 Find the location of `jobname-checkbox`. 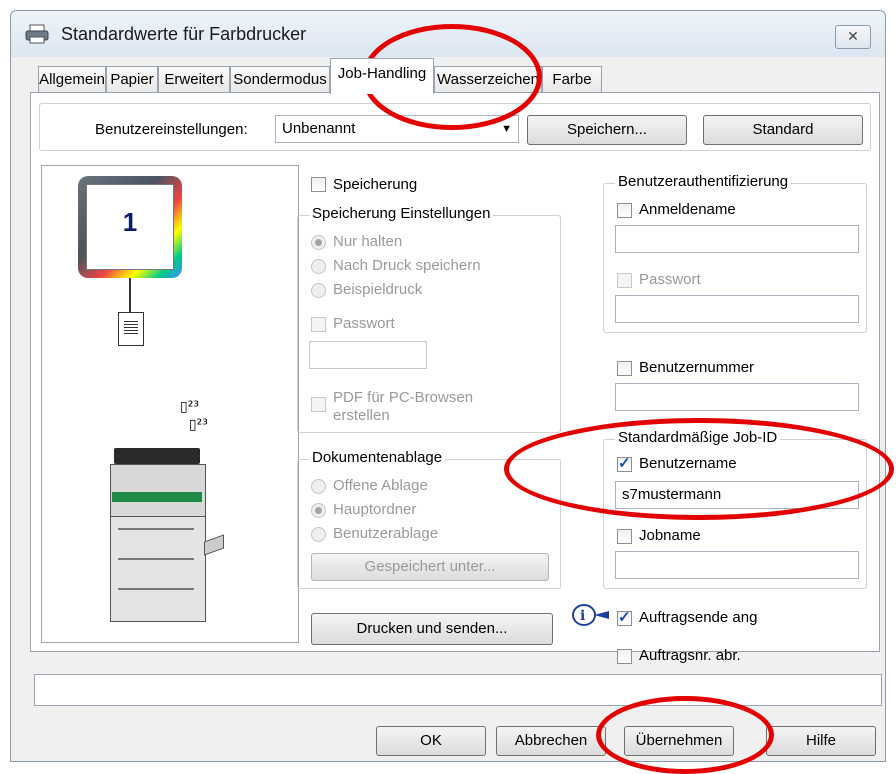

jobname-checkbox is located at coordinates (624, 536).